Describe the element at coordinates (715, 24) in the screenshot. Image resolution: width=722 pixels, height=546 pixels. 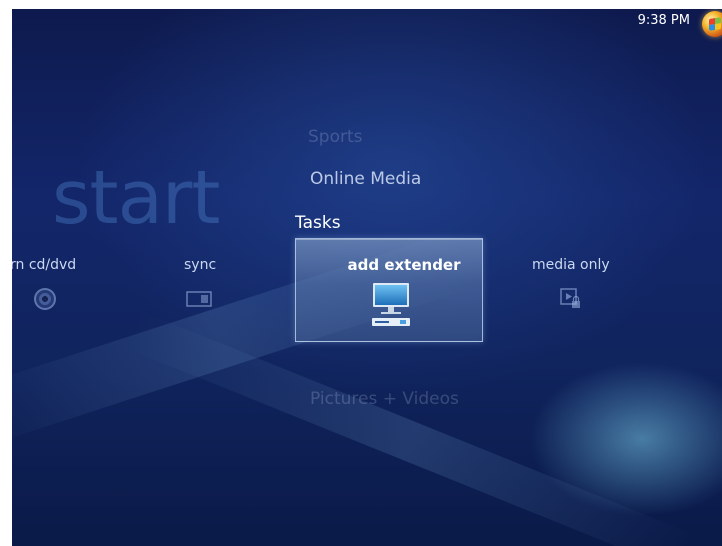
I see `windows-flag-icon` at that location.